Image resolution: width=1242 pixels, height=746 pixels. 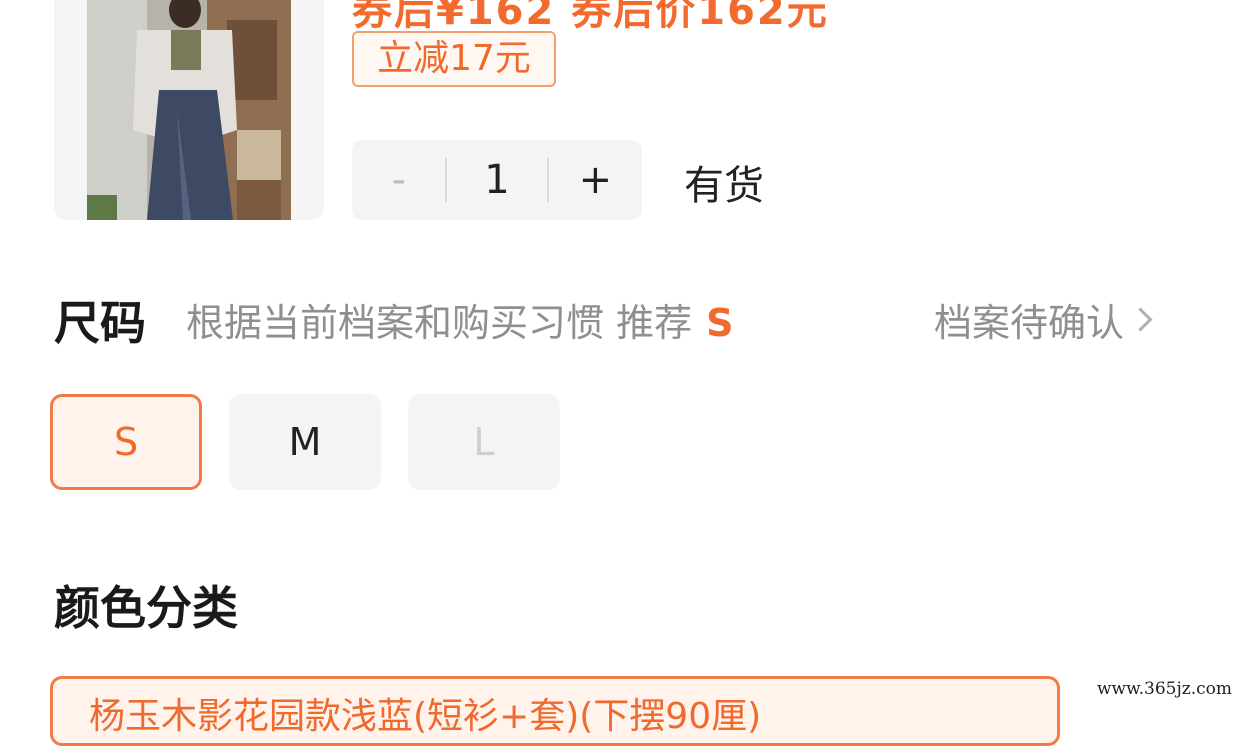 I want to click on discount-badge: 立减17元, so click(x=454, y=59).